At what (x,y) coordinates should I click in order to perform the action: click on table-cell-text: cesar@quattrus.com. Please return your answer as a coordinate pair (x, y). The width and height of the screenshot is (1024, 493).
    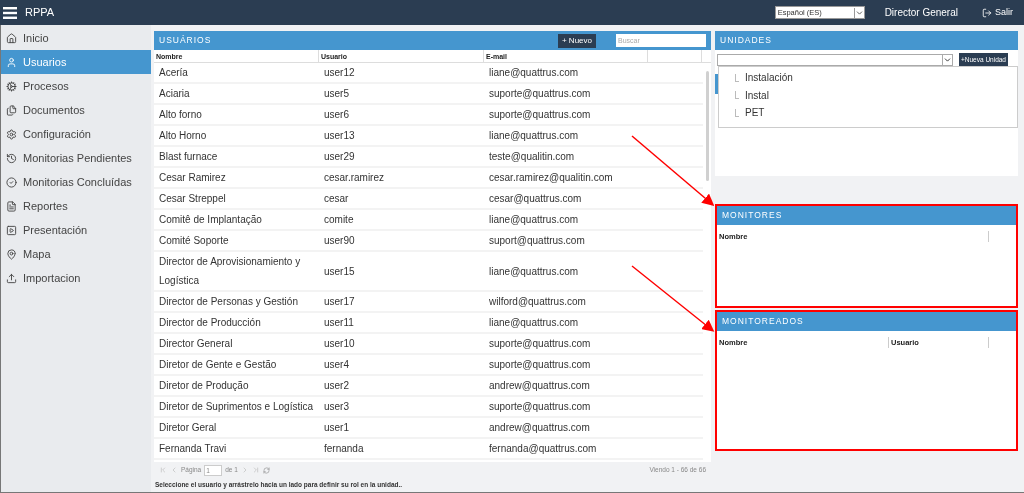
    Looking at the image, I should click on (535, 199).